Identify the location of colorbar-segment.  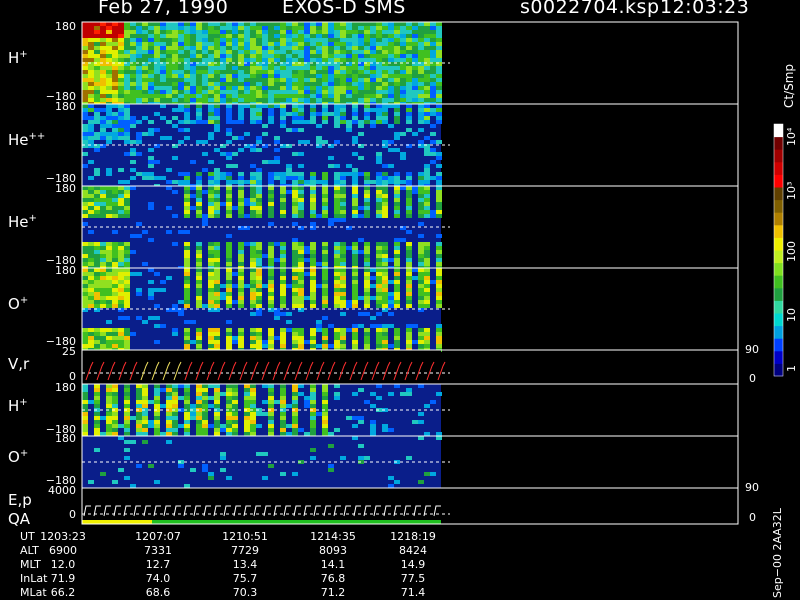
(778, 307).